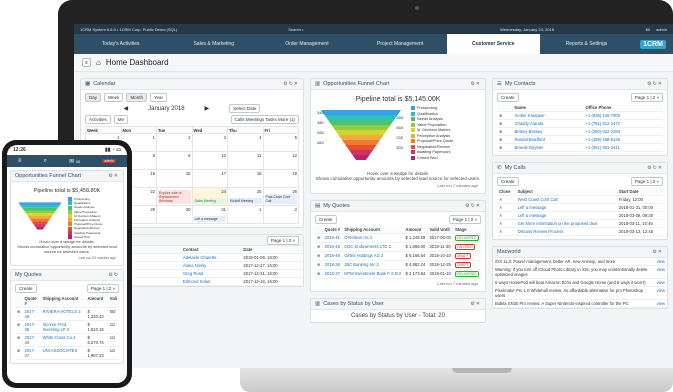  Describe the element at coordinates (102, 289) in the screenshot. I see `phone-pager: Page 1 | 2 »` at that location.